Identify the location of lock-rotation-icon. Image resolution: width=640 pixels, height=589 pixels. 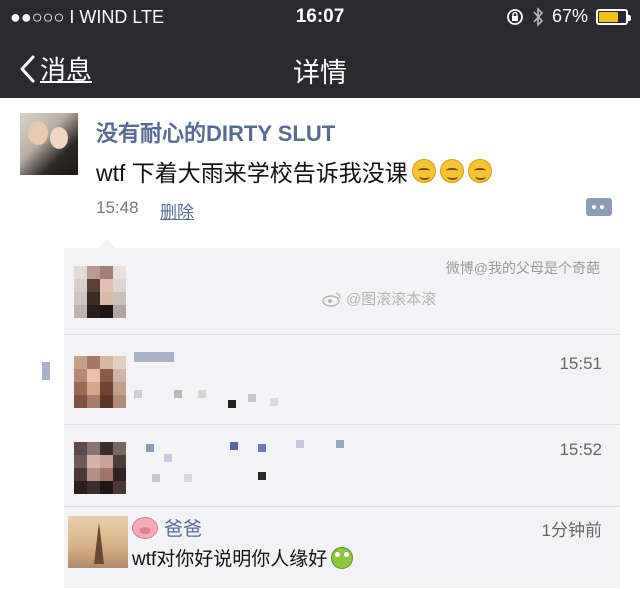
(515, 16).